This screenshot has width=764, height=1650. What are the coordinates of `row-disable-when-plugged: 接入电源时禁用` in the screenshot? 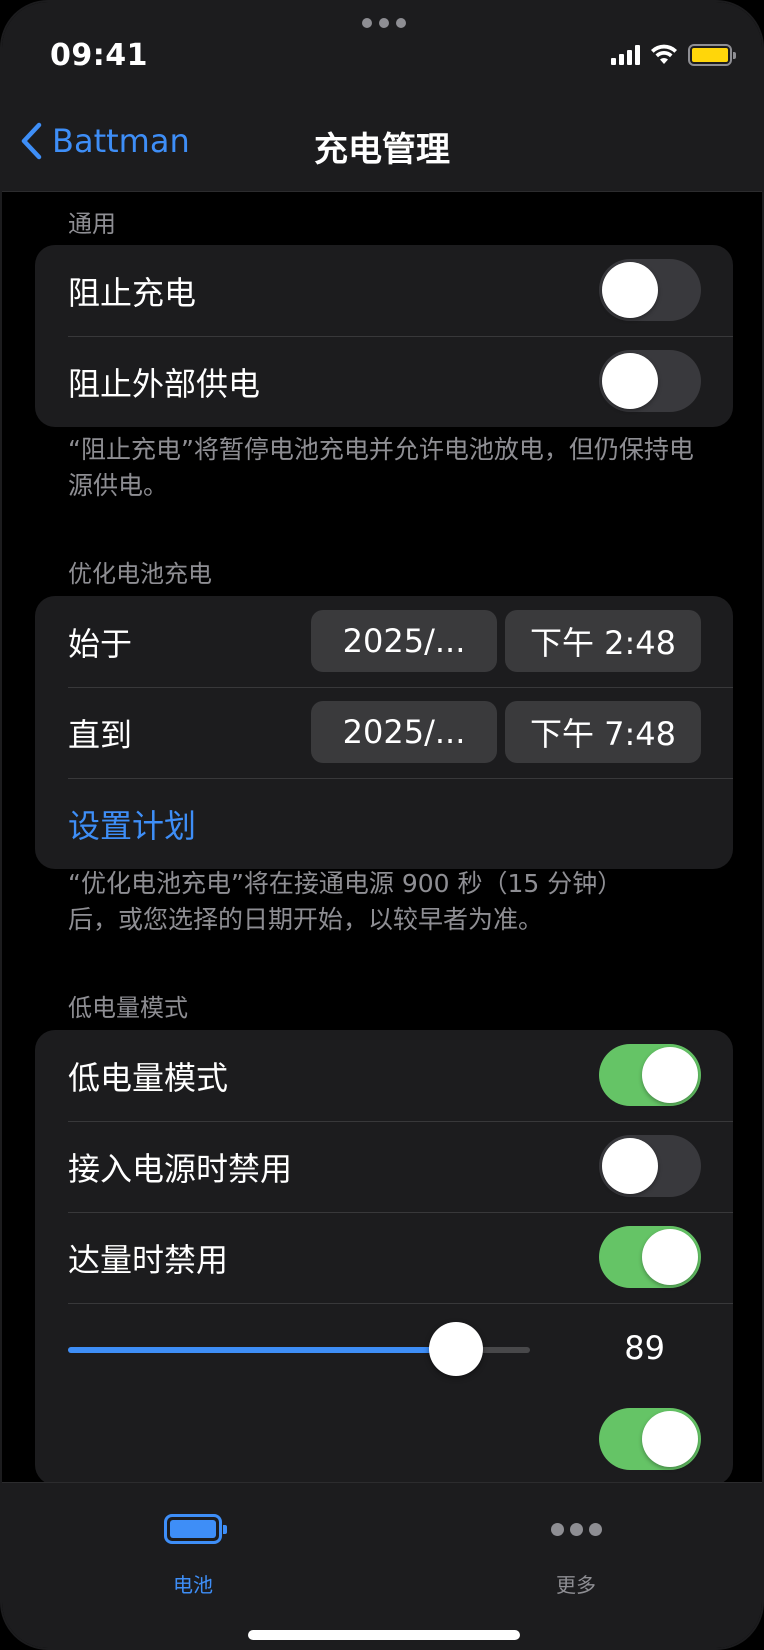 It's located at (384, 1166).